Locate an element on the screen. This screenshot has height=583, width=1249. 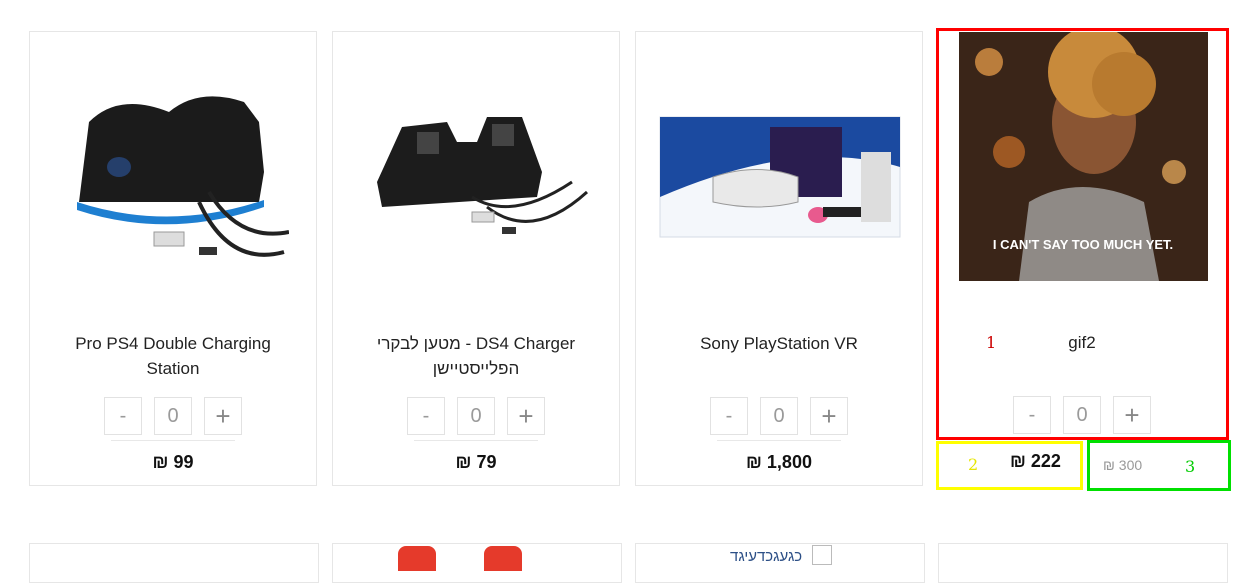
product-price: ₪ 99 is located at coordinates (173, 462).